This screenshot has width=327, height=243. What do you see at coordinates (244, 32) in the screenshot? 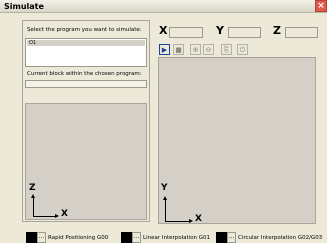
I see `y-coord-field` at bounding box center [244, 32].